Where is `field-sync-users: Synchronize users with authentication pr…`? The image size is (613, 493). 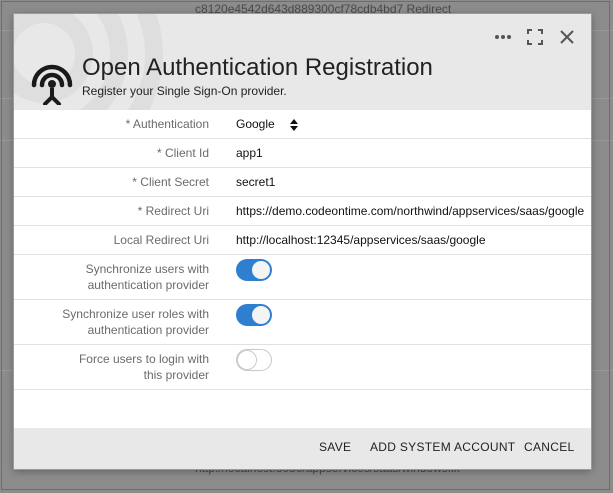 field-sync-users: Synchronize users with authentication pr… is located at coordinates (302, 277).